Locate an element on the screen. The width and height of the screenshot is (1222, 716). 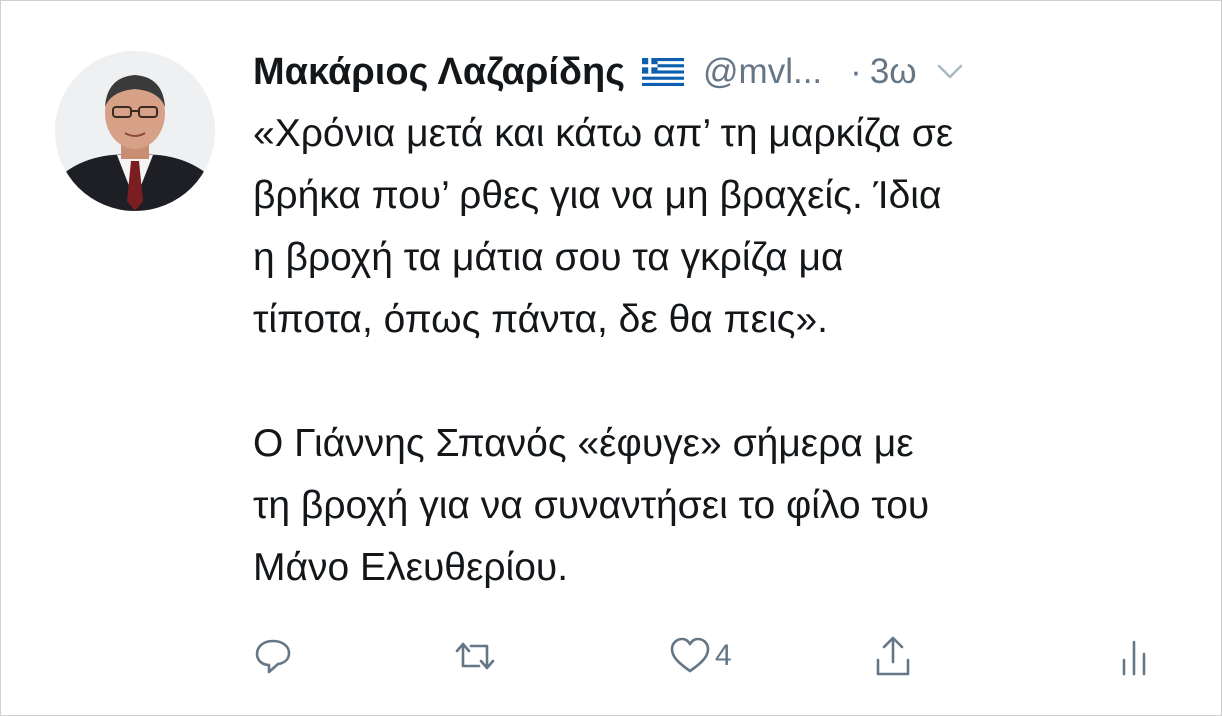
chevron-down-icon is located at coordinates (950, 72).